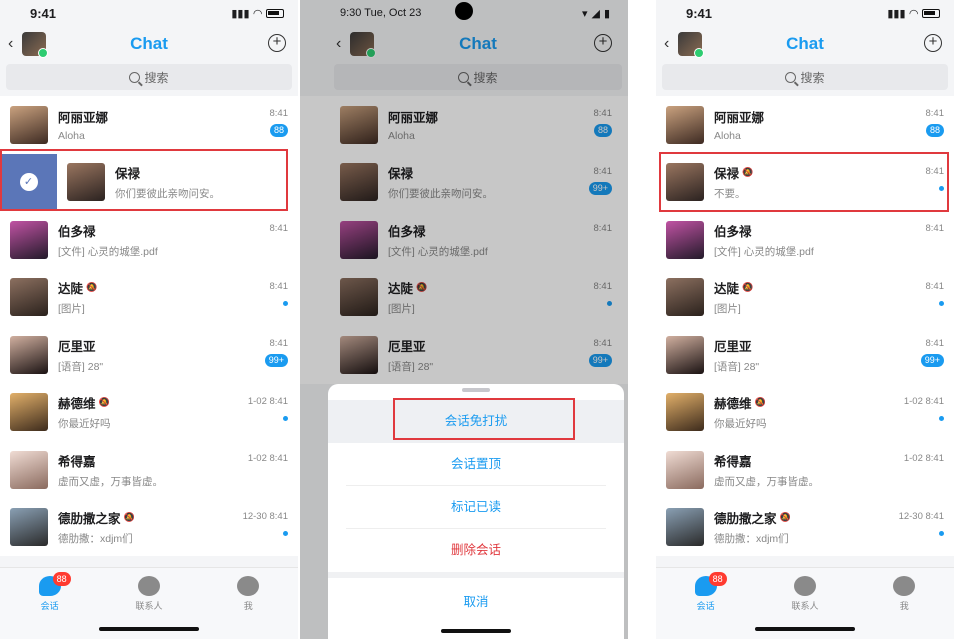  I want to click on chat-message: [文件] 心灵的城堡.pdf, so click(764, 251).